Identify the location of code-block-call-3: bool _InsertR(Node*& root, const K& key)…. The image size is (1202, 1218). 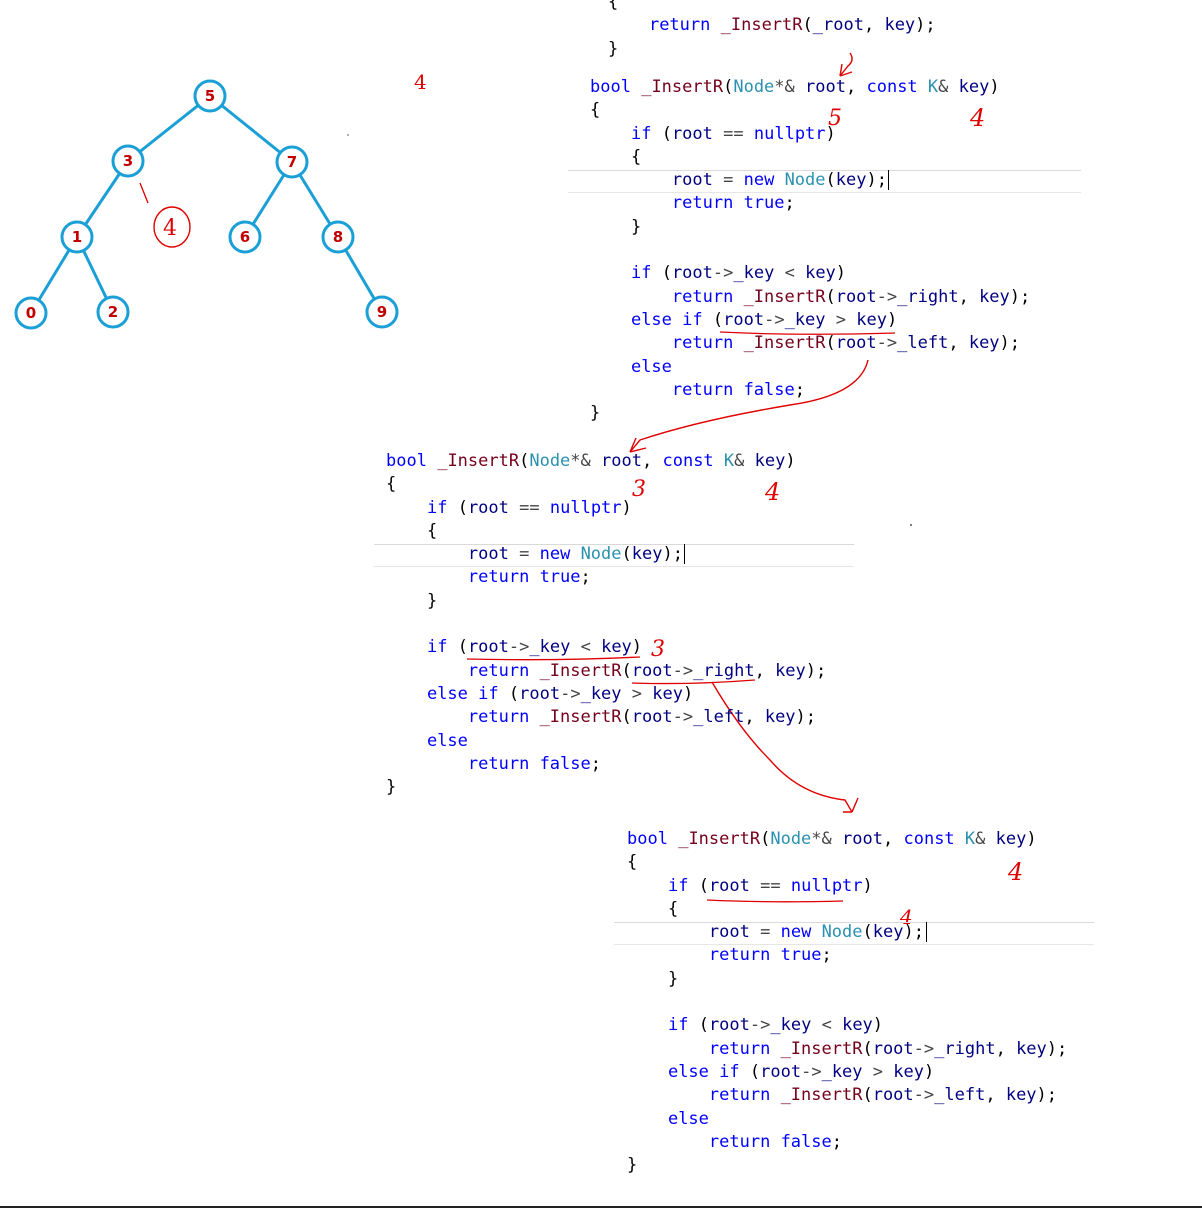
(847, 1002).